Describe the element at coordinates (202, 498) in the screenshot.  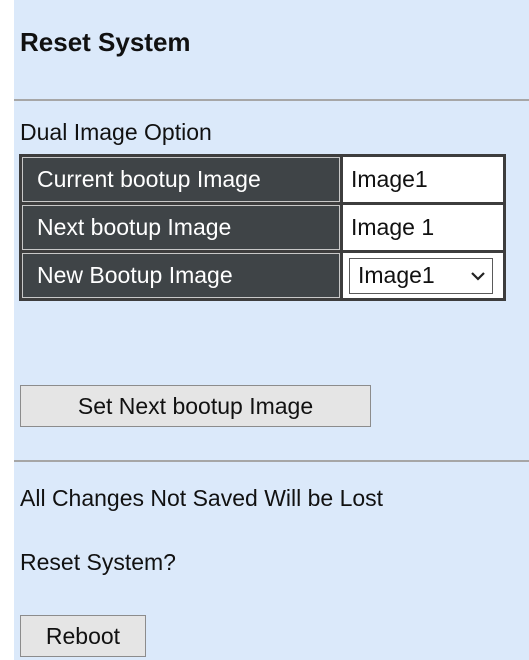
I see `unsaved-changes-warning: All Changes Not Saved Will be Lost` at that location.